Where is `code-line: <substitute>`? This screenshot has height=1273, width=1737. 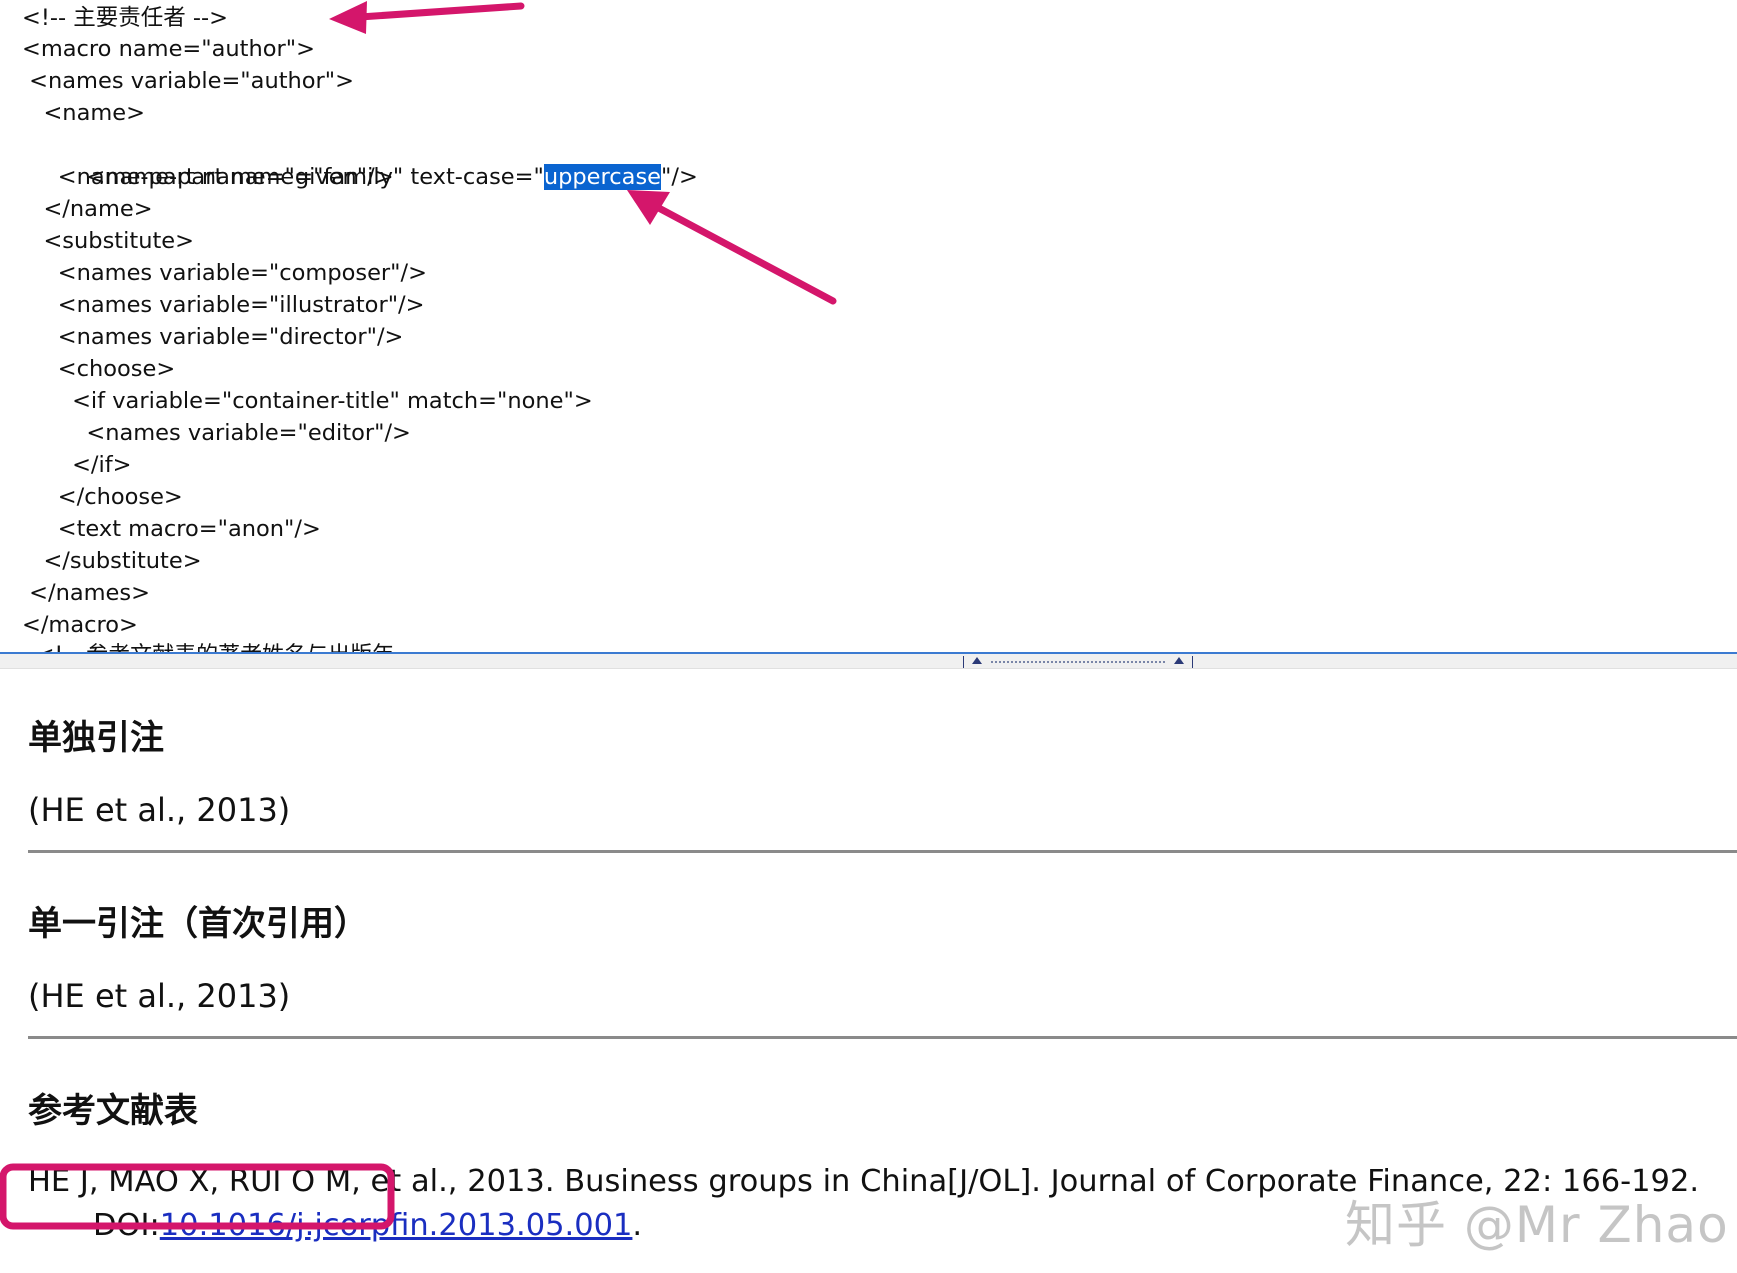 code-line: <substitute> is located at coordinates (108, 241).